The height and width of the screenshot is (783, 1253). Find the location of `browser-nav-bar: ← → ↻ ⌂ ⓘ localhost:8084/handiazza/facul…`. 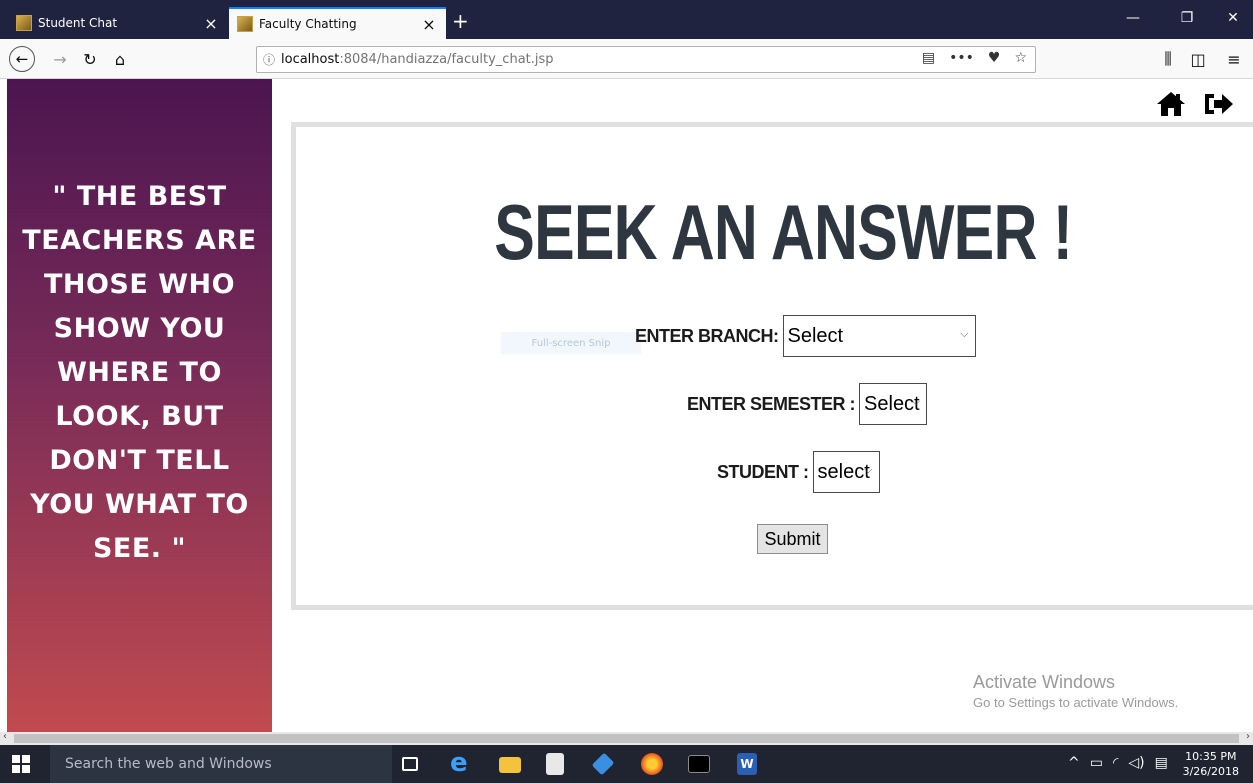

browser-nav-bar: ← → ↻ ⌂ ⓘ localhost:8084/handiazza/facul… is located at coordinates (626, 59).